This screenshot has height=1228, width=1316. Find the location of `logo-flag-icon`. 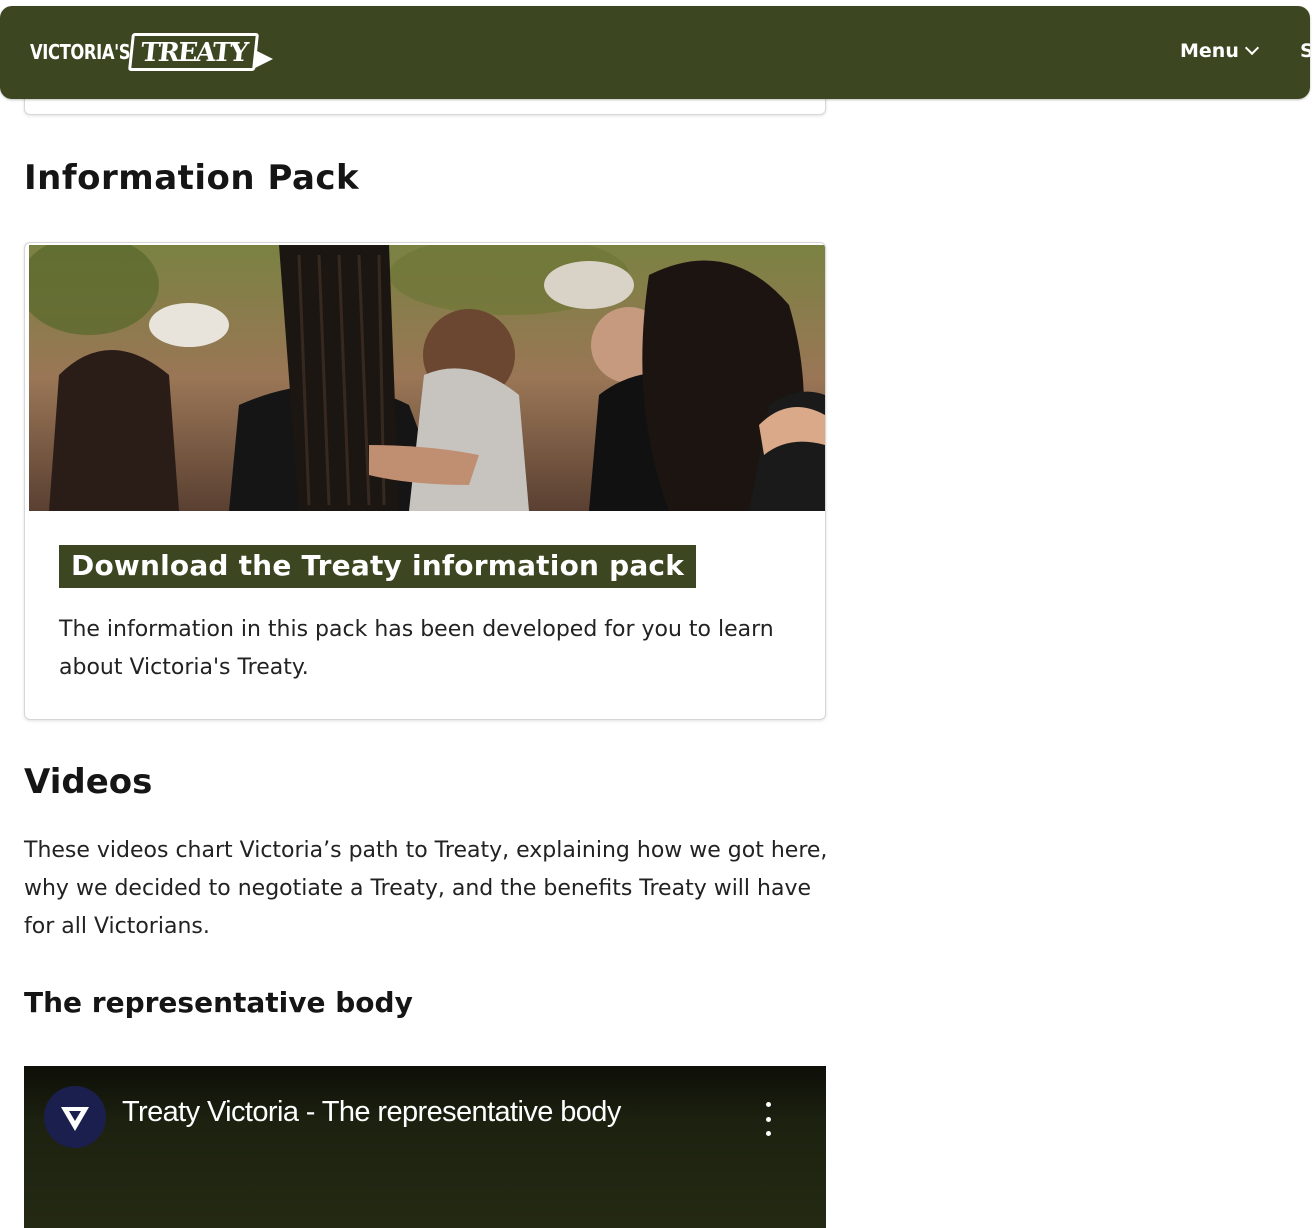

logo-flag-icon is located at coordinates (264, 59).